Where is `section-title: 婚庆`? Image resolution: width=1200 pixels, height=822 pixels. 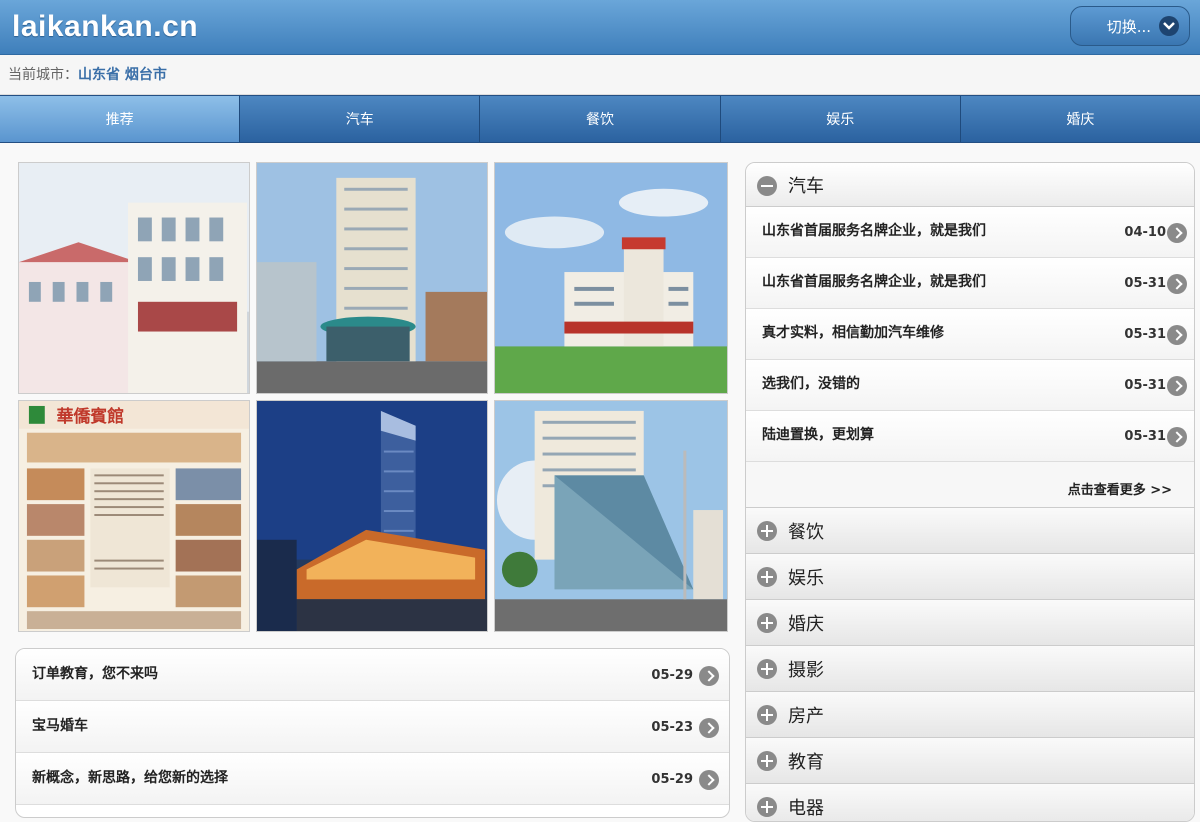 section-title: 婚庆 is located at coordinates (806, 624).